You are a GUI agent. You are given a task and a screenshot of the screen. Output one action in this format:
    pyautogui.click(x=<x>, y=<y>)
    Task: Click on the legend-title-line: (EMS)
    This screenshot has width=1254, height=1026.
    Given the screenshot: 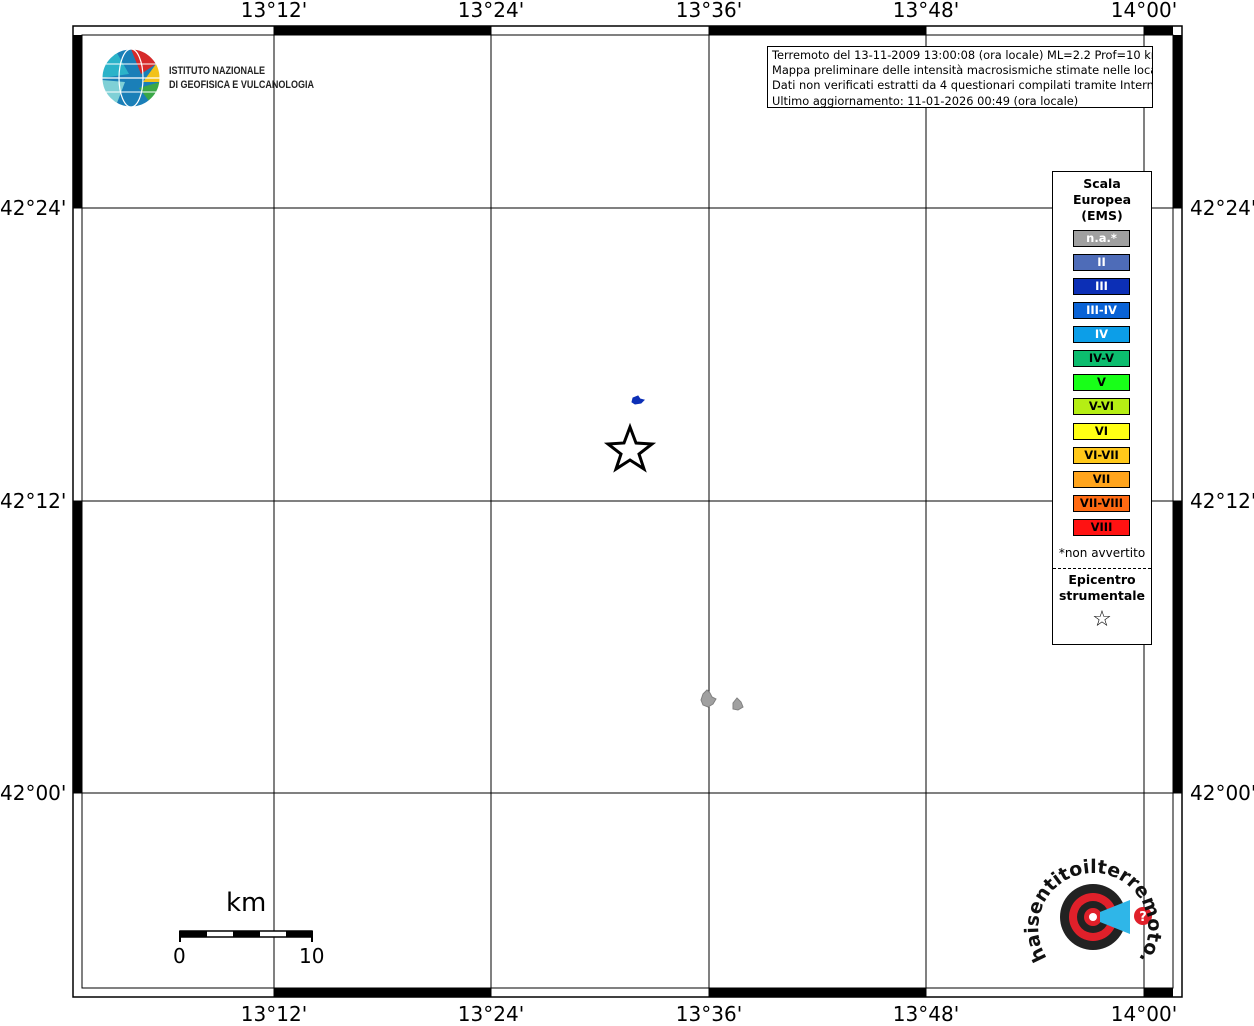 What is the action you would take?
    pyautogui.click(x=1102, y=215)
    